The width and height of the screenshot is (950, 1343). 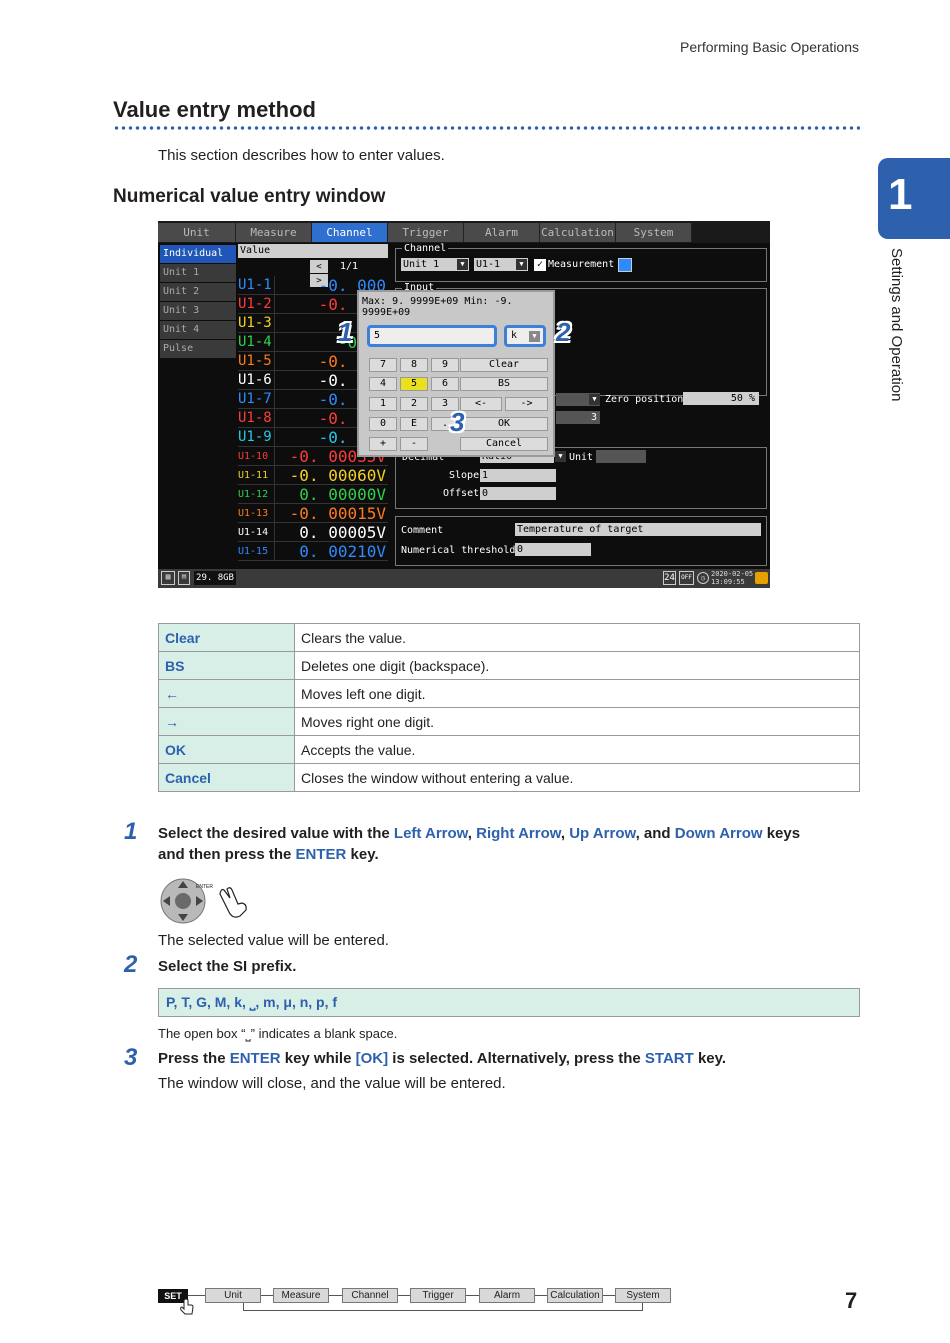 I want to click on step-3-number: 3, so click(x=131, y=1057).